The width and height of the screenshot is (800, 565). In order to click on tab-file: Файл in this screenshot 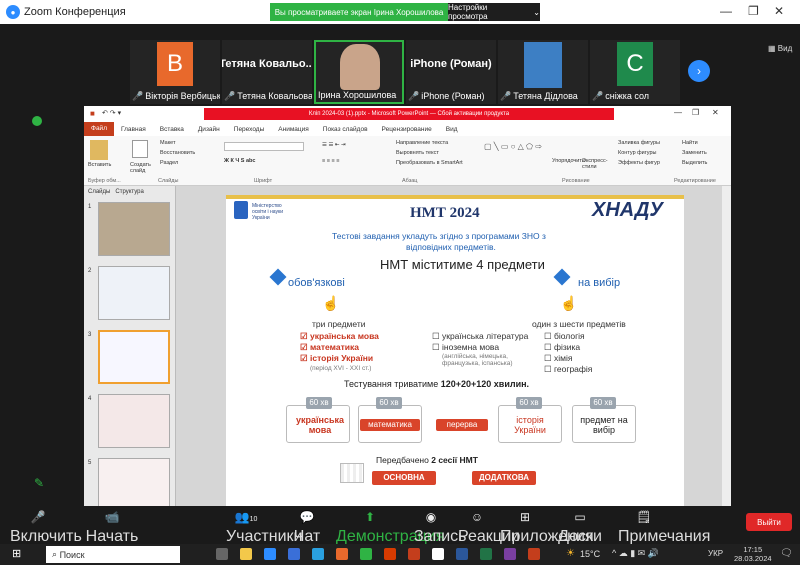, I will do `click(99, 129)`.